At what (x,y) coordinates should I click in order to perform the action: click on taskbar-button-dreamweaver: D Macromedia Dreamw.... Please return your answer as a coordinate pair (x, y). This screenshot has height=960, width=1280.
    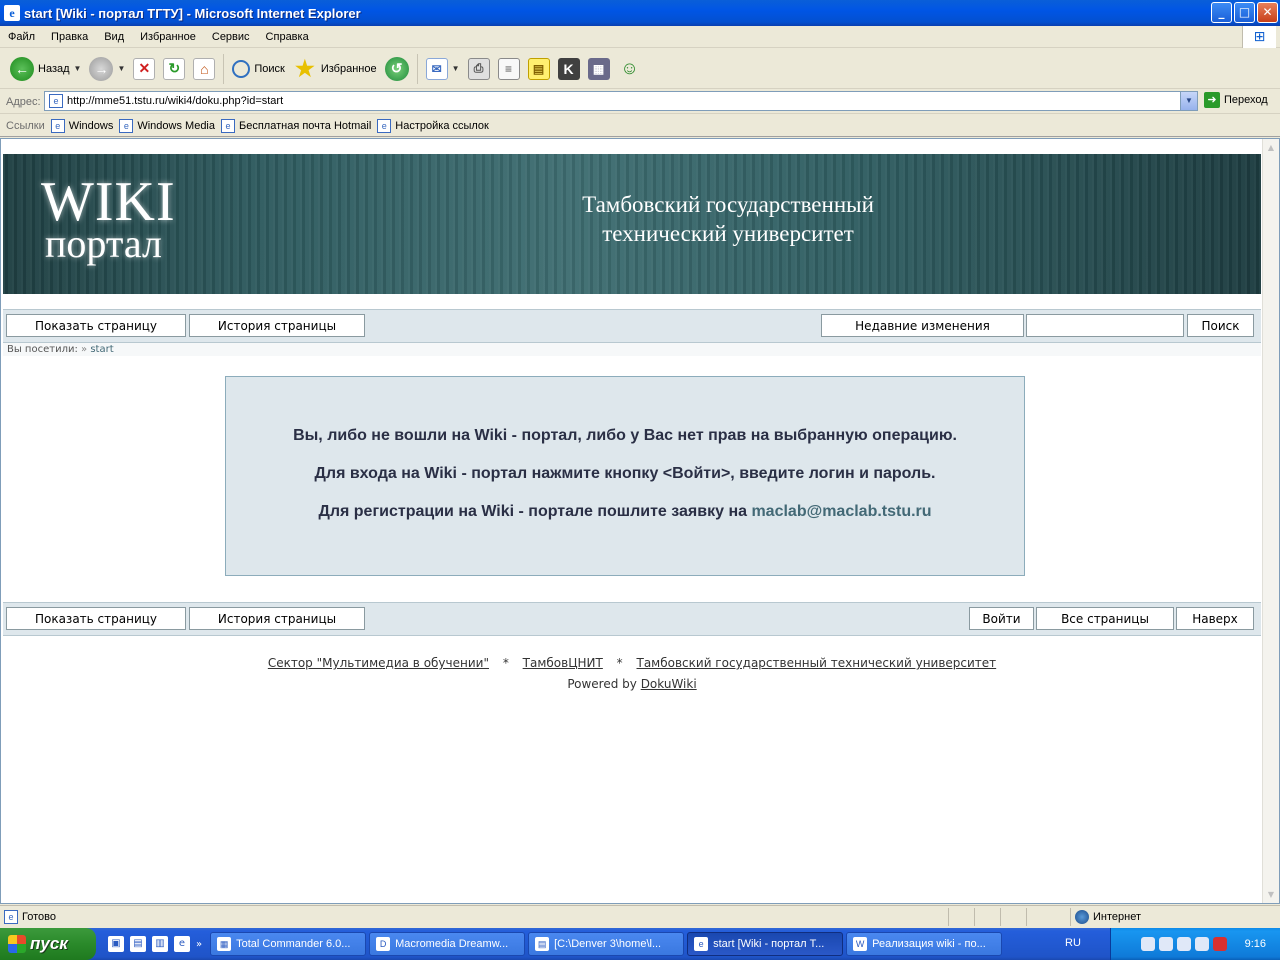
    Looking at the image, I should click on (447, 944).